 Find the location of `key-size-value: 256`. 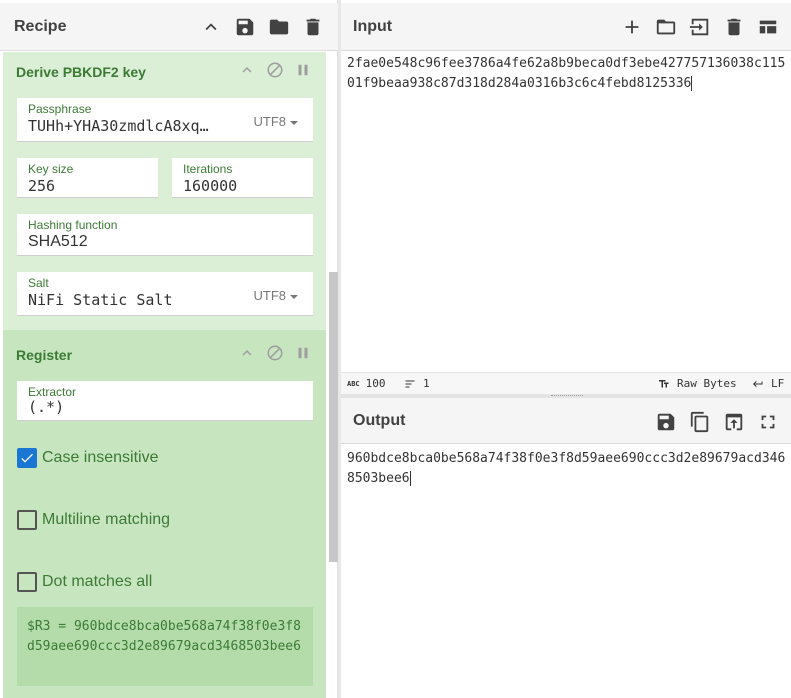

key-size-value: 256 is located at coordinates (42, 186).